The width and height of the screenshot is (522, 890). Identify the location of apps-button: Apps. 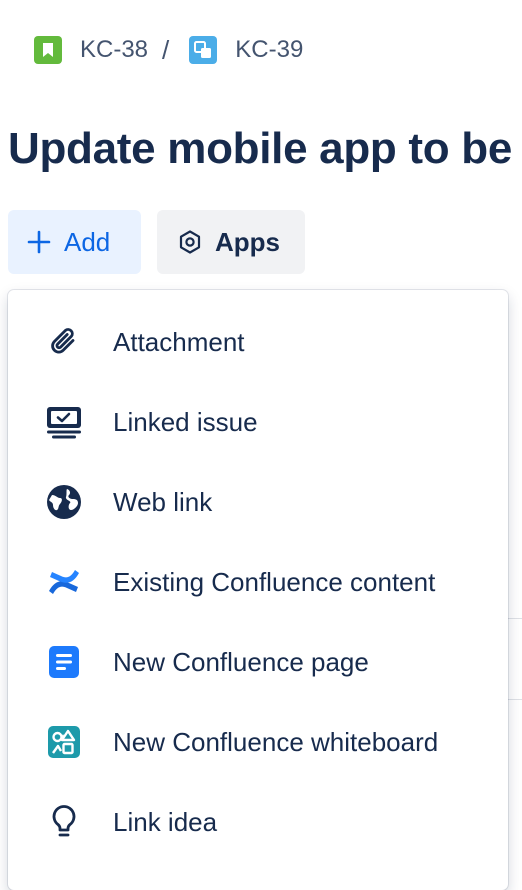
(231, 242).